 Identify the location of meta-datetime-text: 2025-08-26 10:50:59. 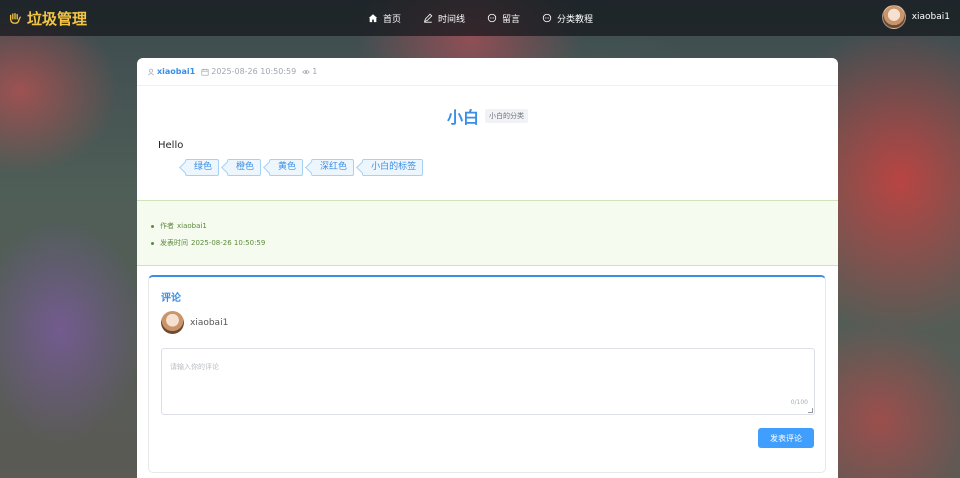
(254, 71).